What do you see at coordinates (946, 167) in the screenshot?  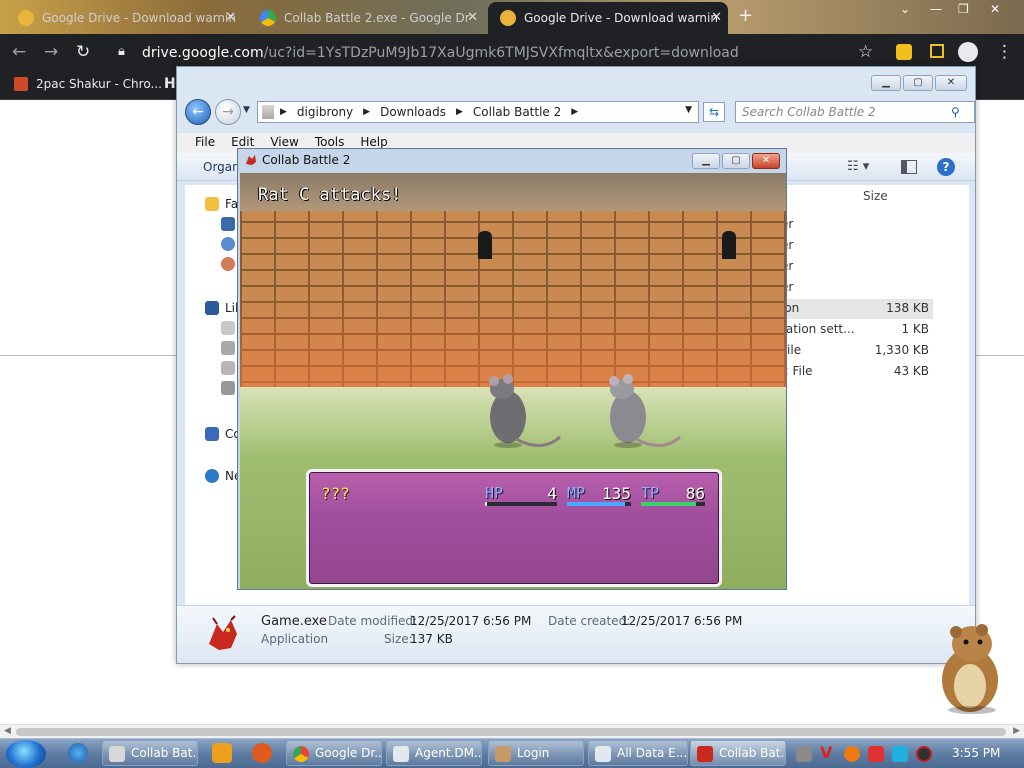 I see `help-icon: ?` at bounding box center [946, 167].